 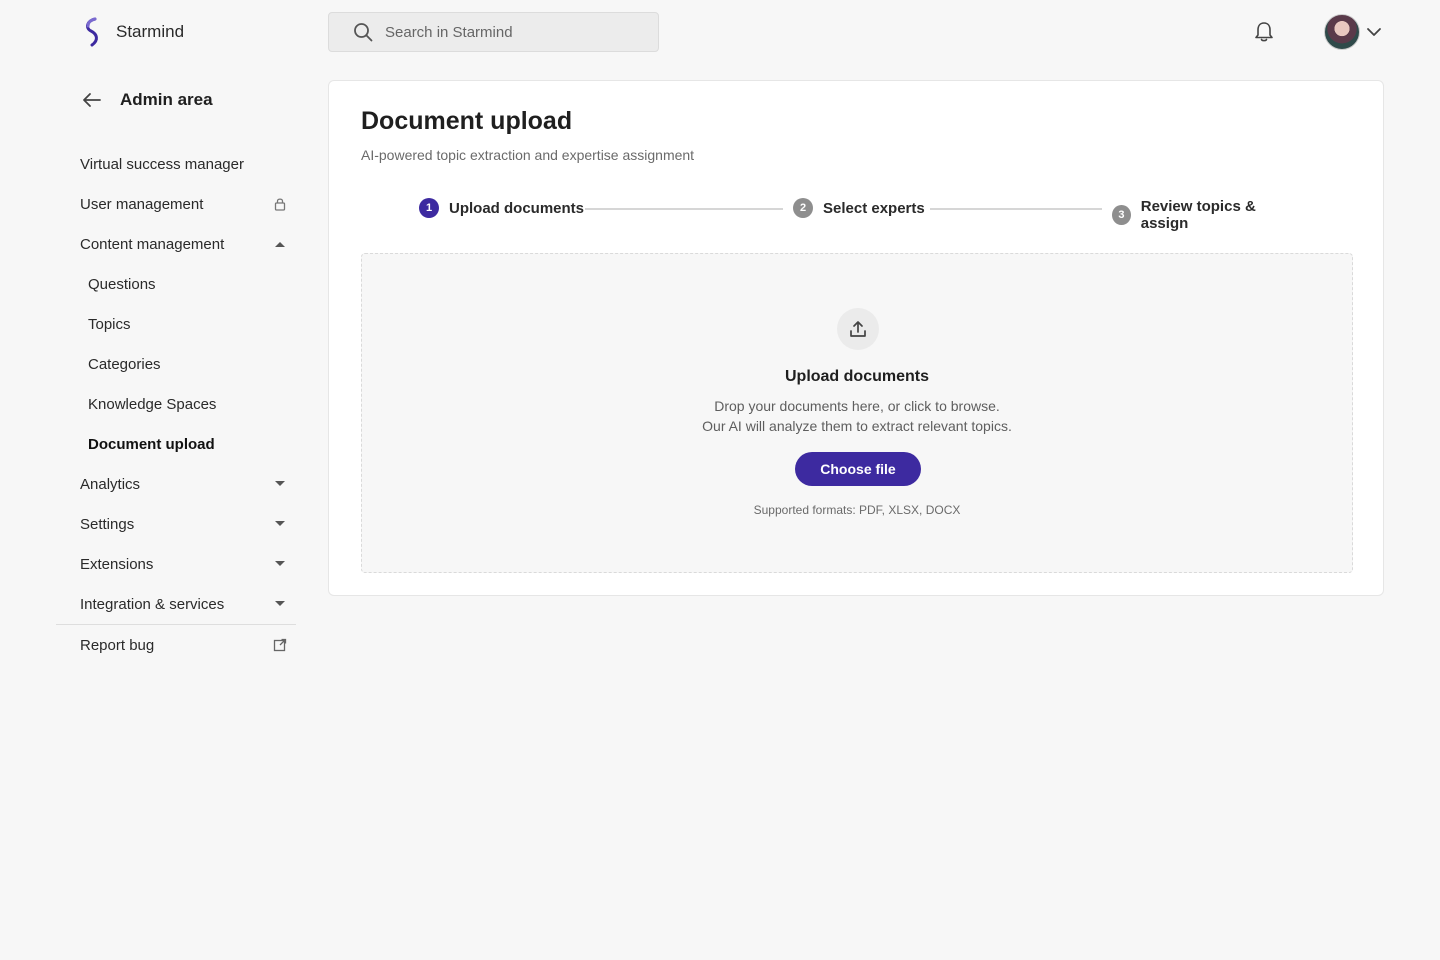 What do you see at coordinates (803, 208) in the screenshot?
I see `step-number: 2` at bounding box center [803, 208].